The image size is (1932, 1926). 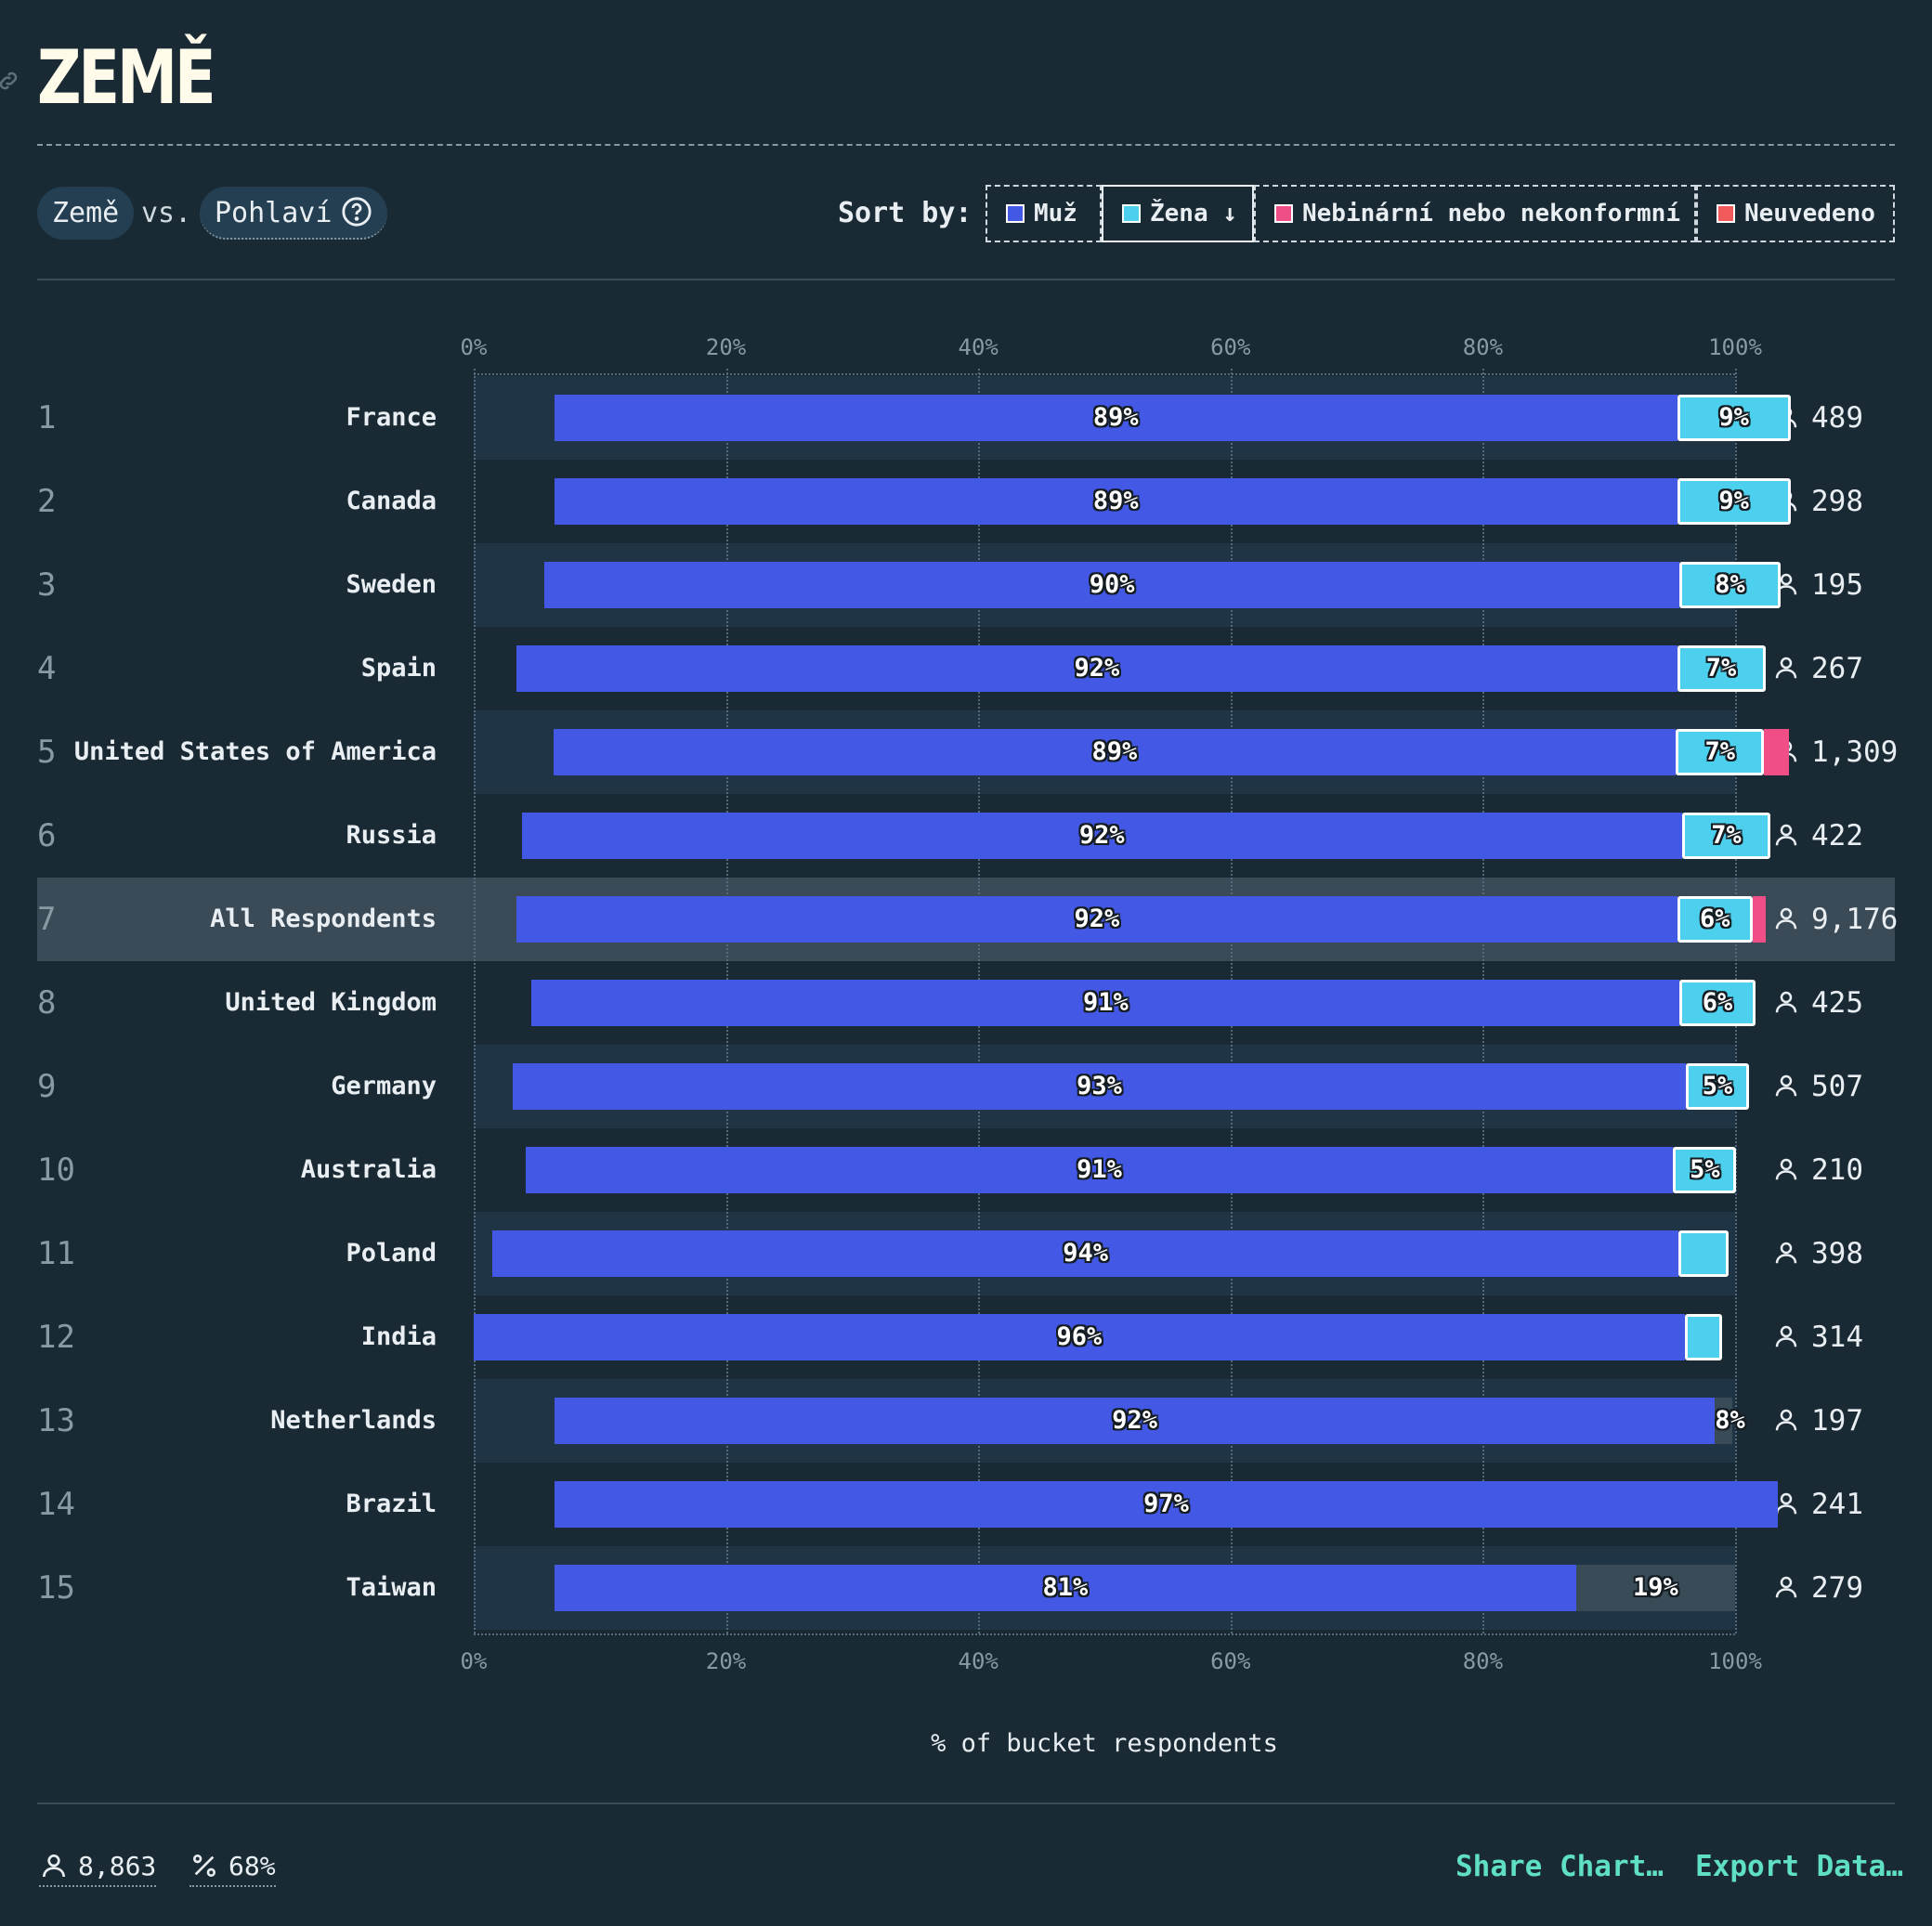 What do you see at coordinates (1705, 1169) in the screenshot?
I see `bar-zena-label: 5%` at bounding box center [1705, 1169].